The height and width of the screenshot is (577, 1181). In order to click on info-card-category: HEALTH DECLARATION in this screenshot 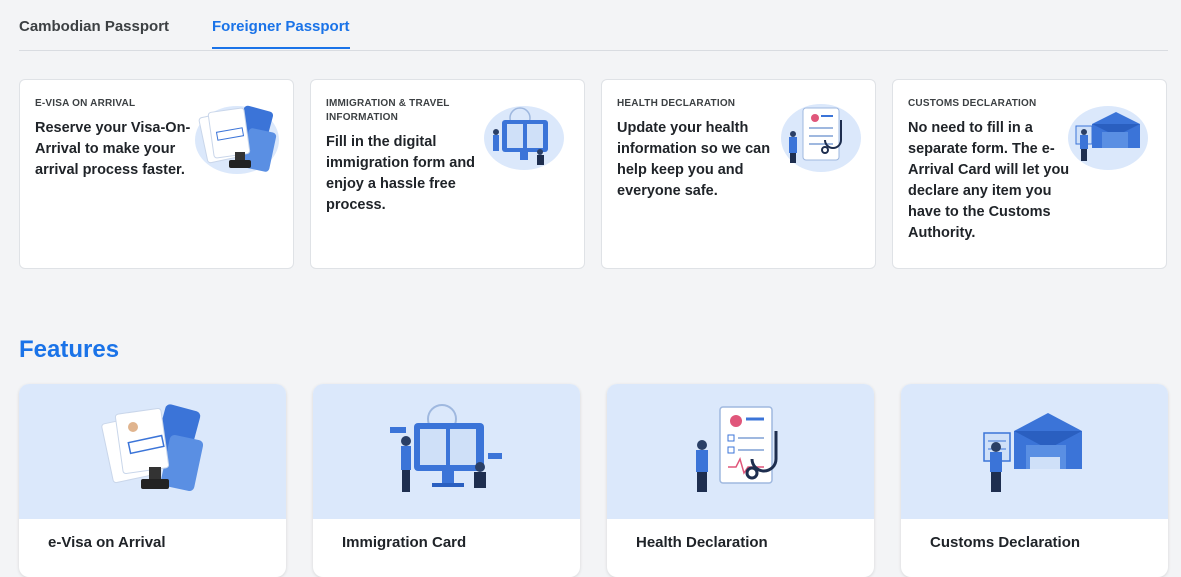, I will do `click(676, 103)`.